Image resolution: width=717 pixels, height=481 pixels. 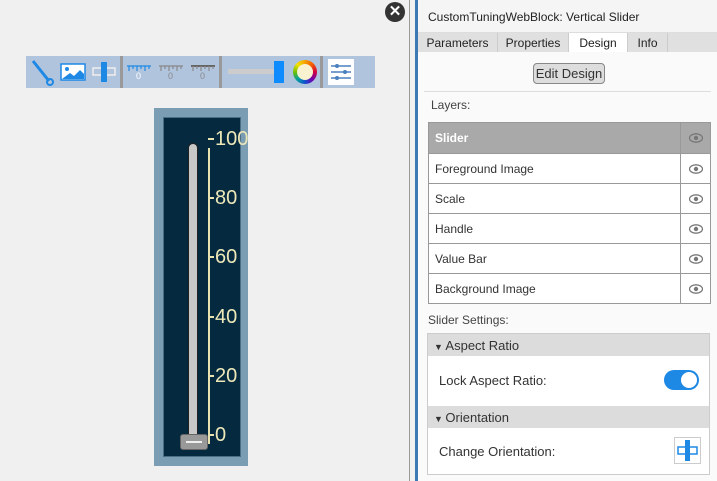 I want to click on close-button: ✕, so click(x=395, y=12).